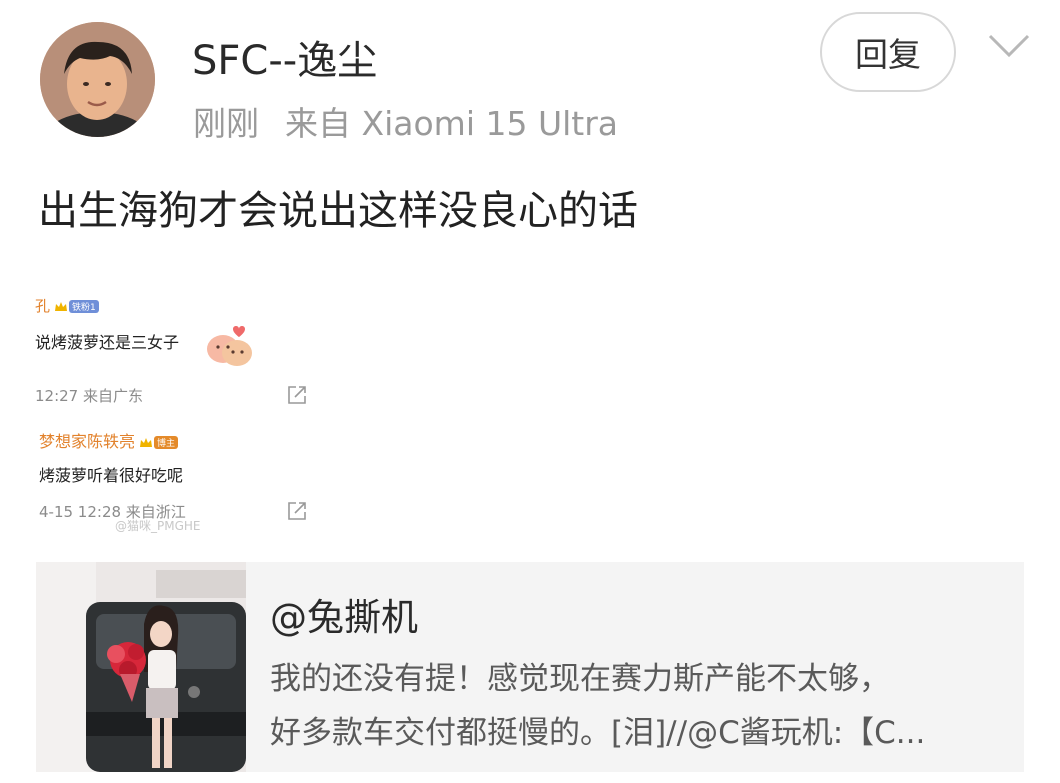 The height and width of the screenshot is (783, 1060). What do you see at coordinates (226, 123) in the screenshot?
I see `post-time: 刚刚` at bounding box center [226, 123].